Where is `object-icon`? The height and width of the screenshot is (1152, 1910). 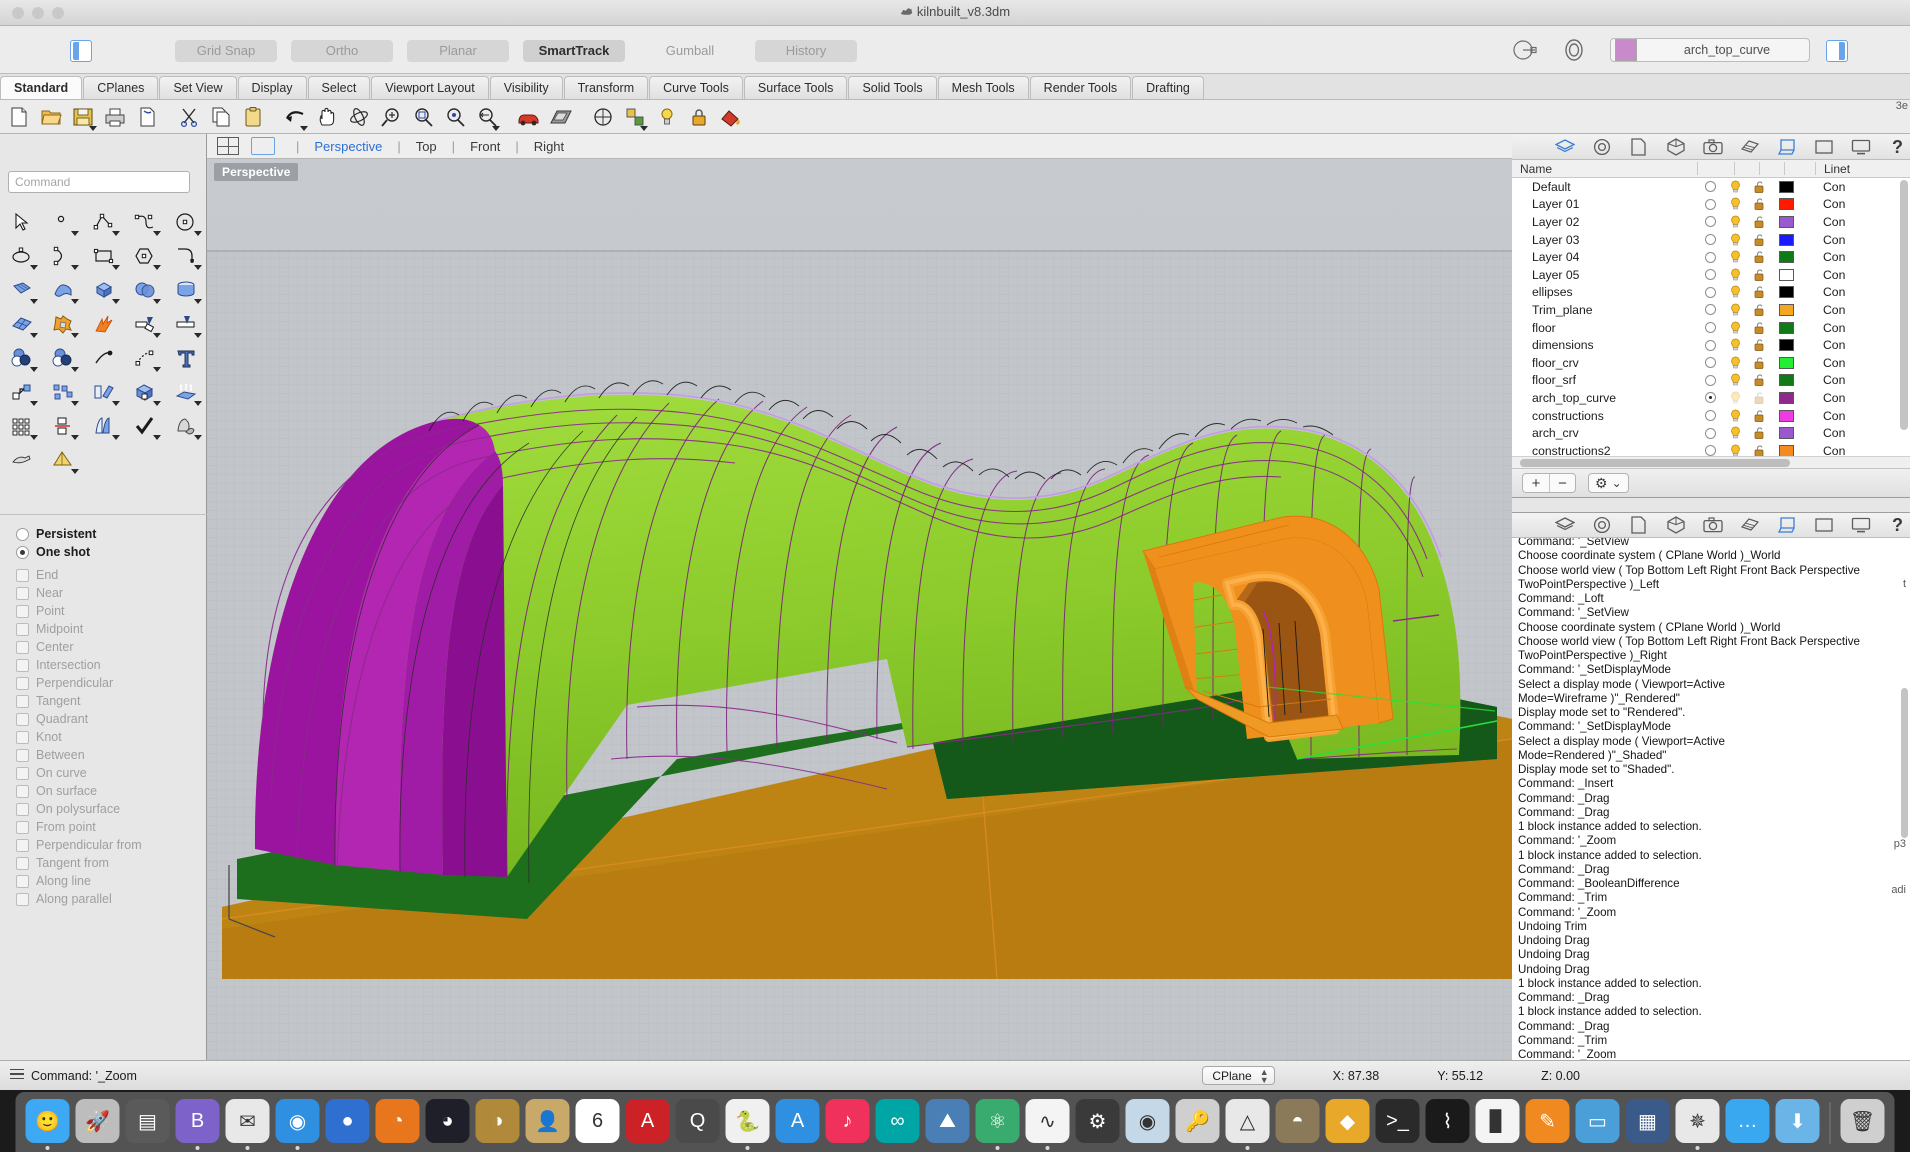 object-icon is located at coordinates (1675, 146).